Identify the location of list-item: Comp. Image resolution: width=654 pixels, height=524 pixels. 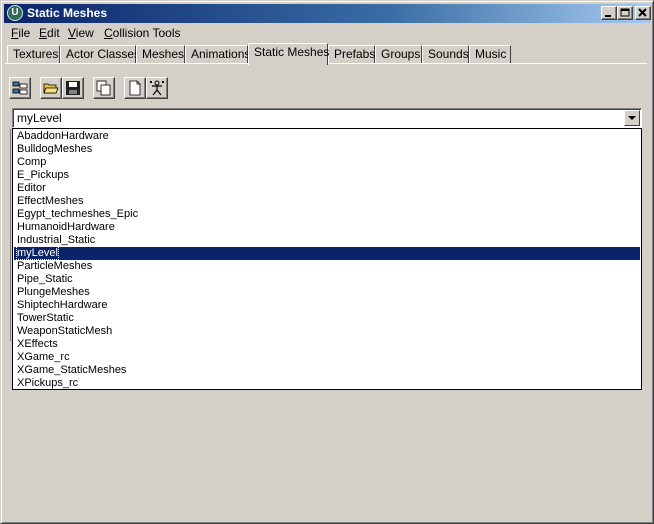
(327, 162).